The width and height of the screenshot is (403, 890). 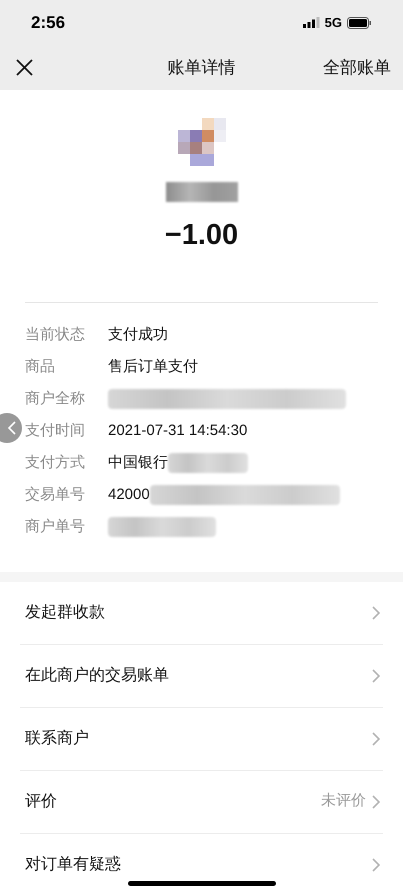 I want to click on page-title: 账单详情, so click(x=202, y=67).